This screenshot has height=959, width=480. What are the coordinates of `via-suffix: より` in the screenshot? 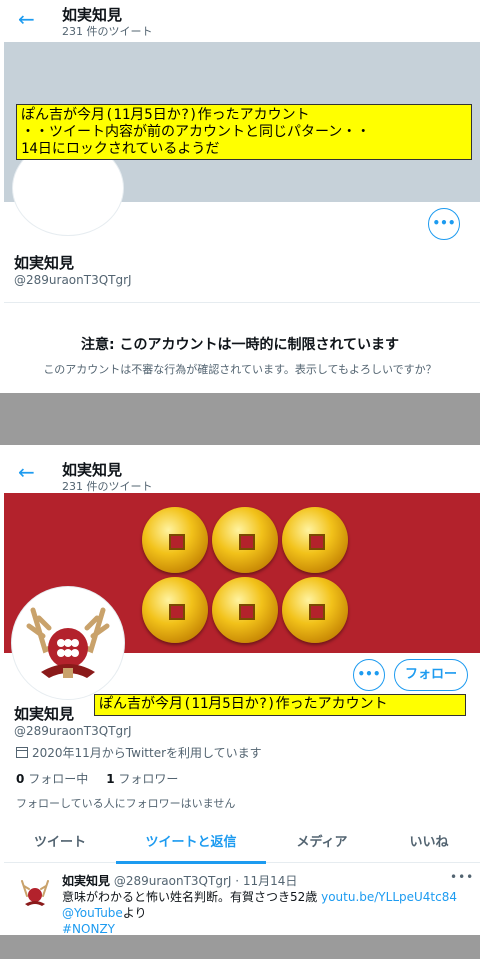 It's located at (134, 913).